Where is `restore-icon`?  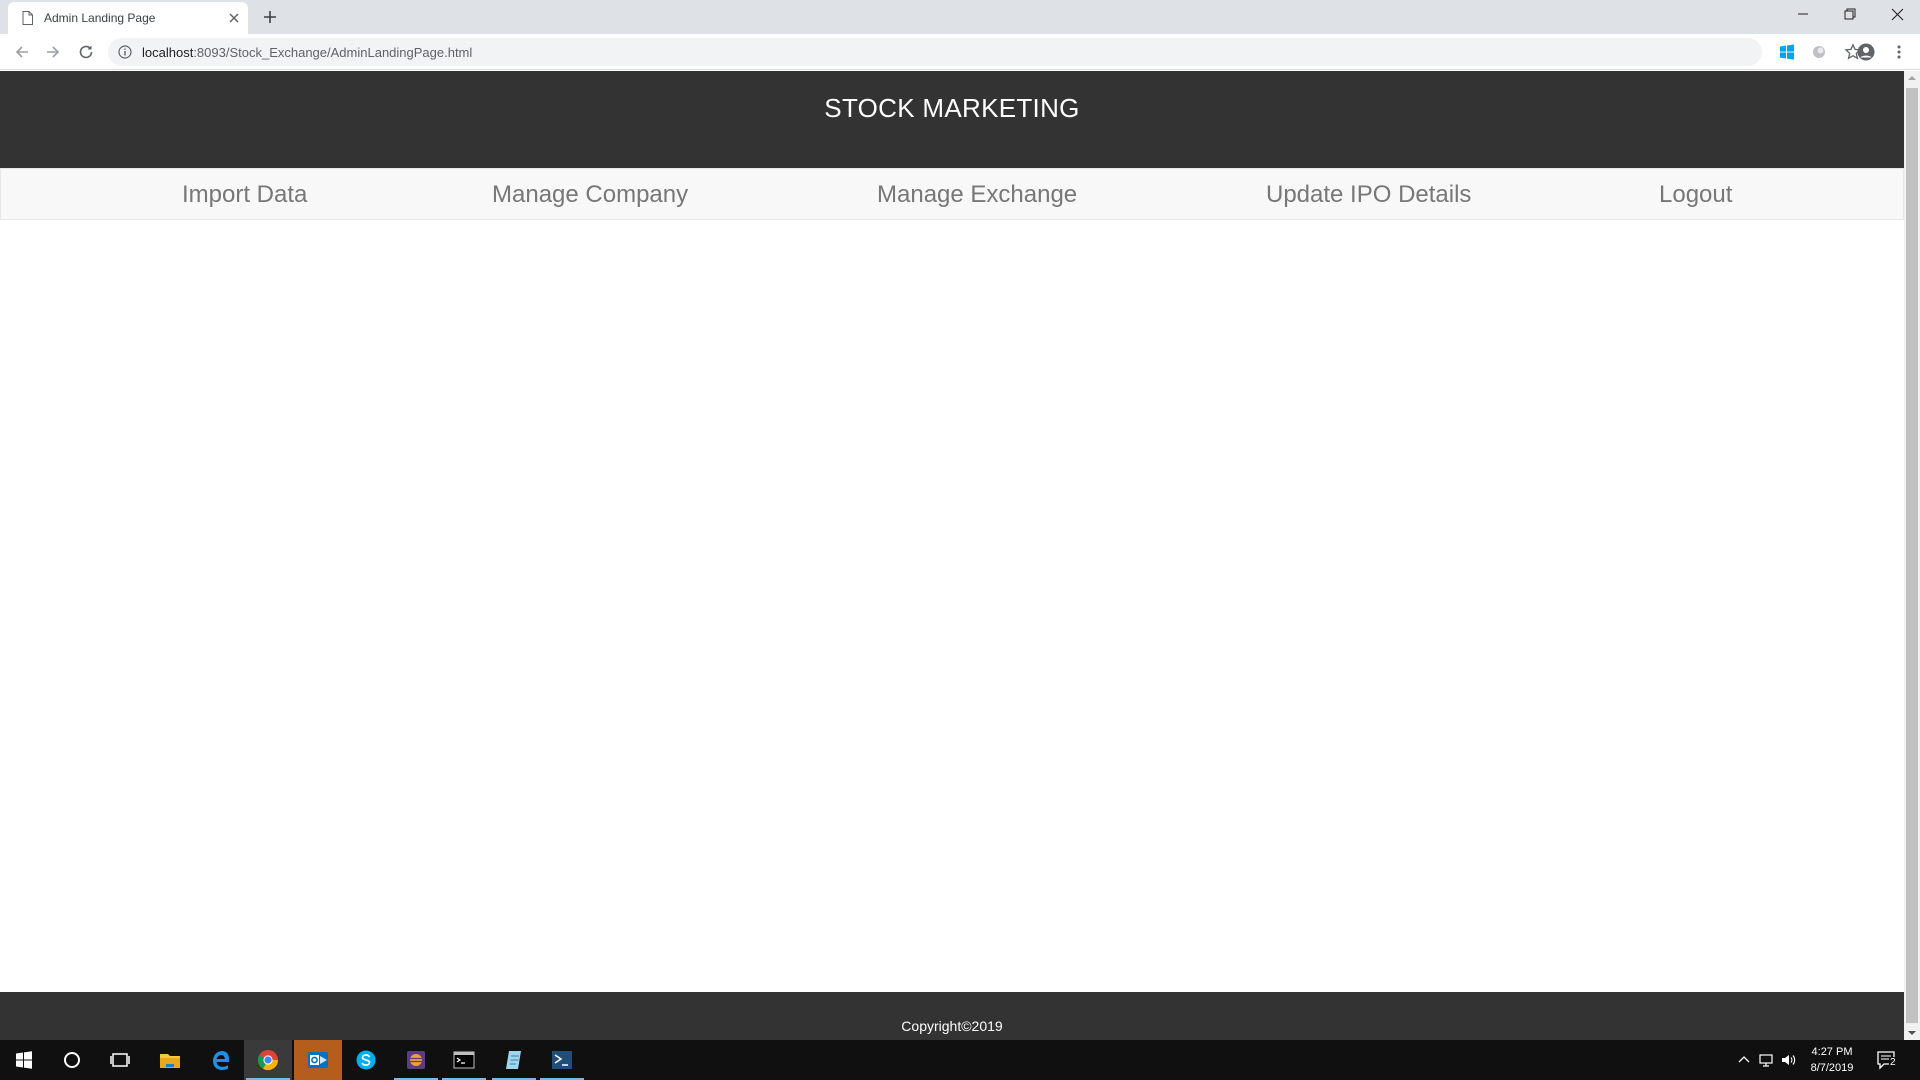
restore-icon is located at coordinates (1849, 15).